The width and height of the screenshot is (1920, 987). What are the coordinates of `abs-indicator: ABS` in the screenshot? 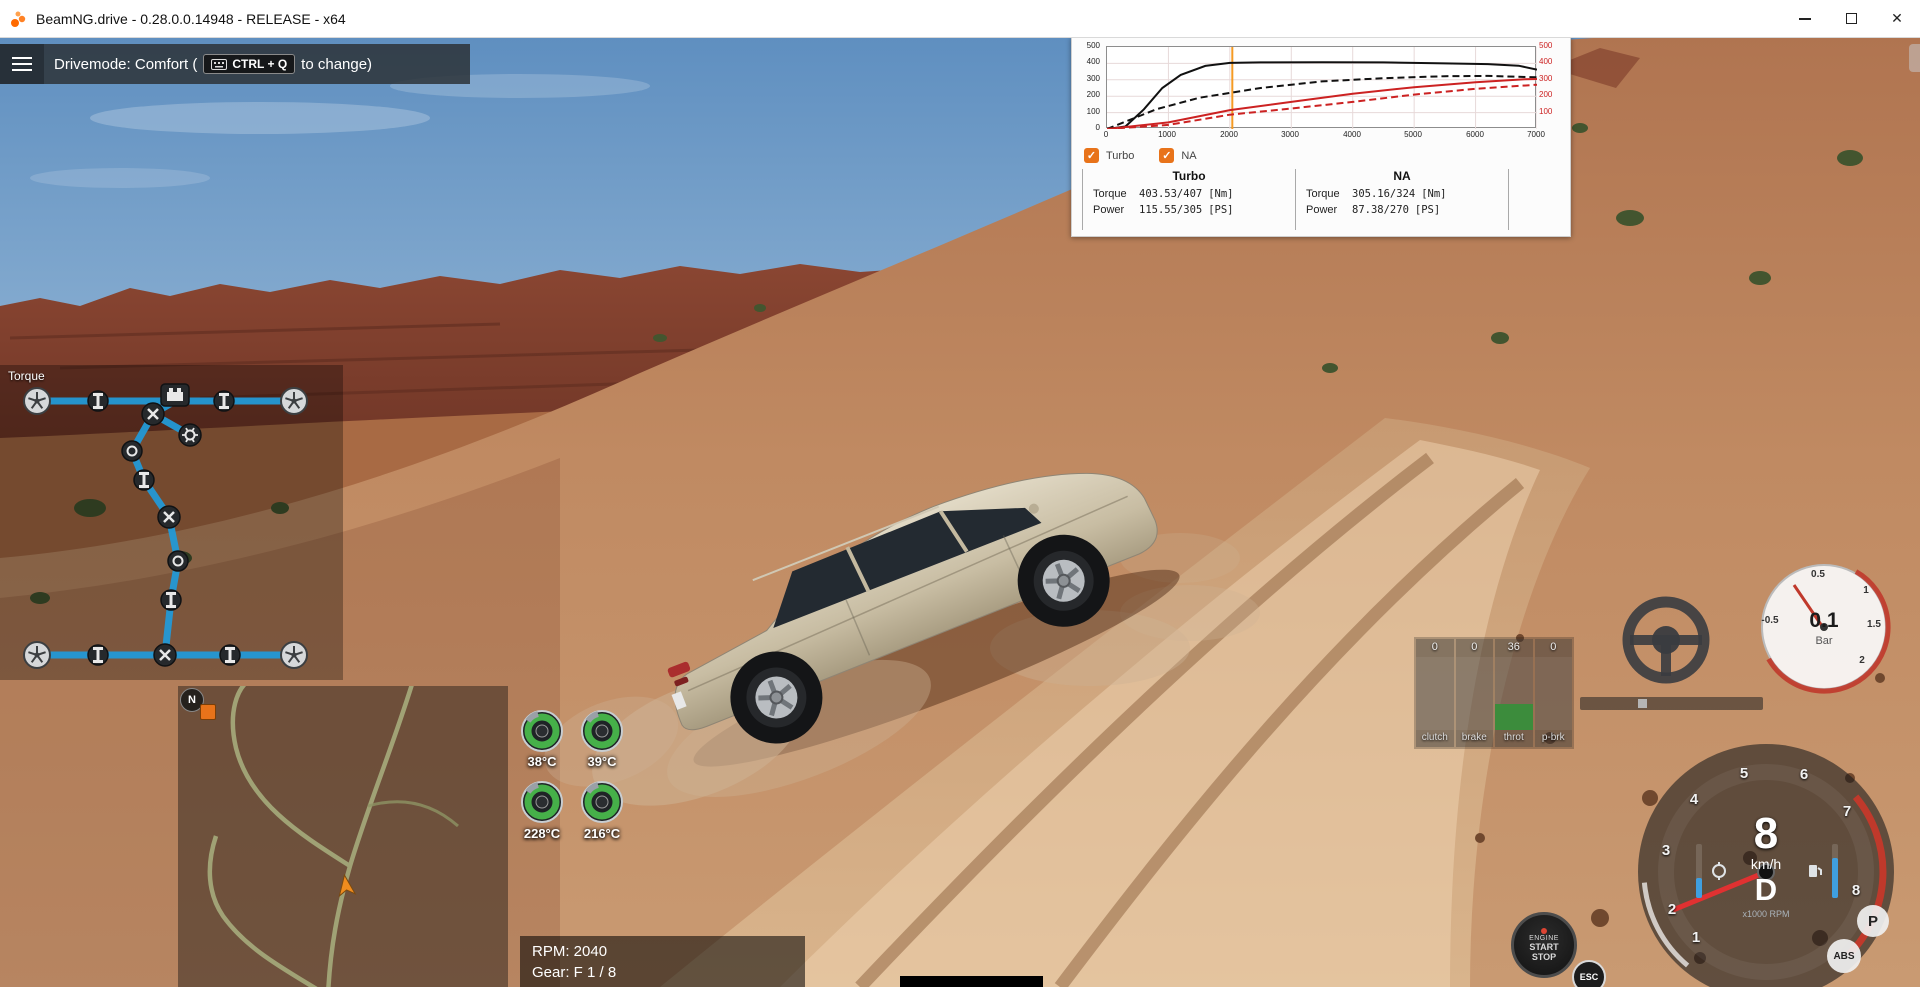 It's located at (1844, 956).